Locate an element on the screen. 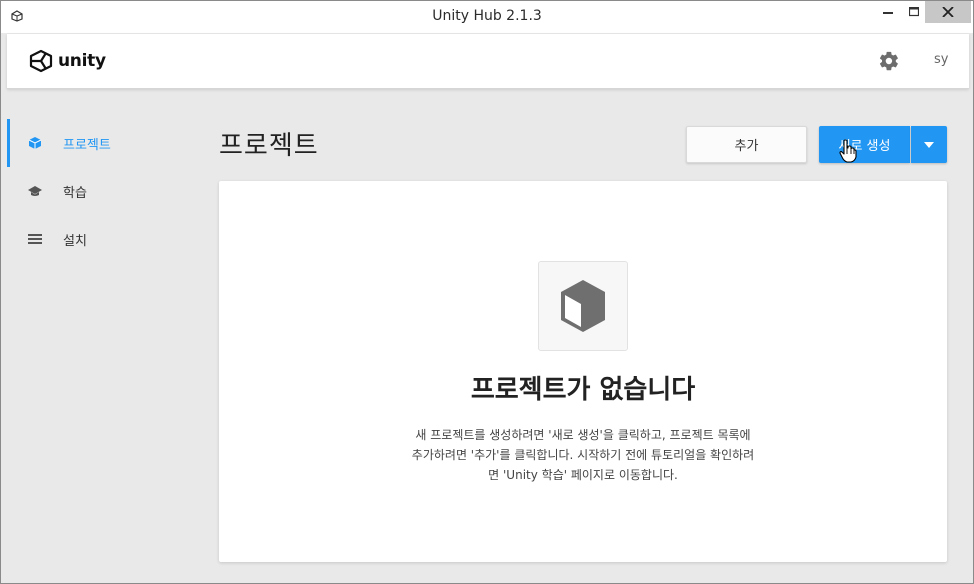  logo-text: unity is located at coordinates (82, 61).